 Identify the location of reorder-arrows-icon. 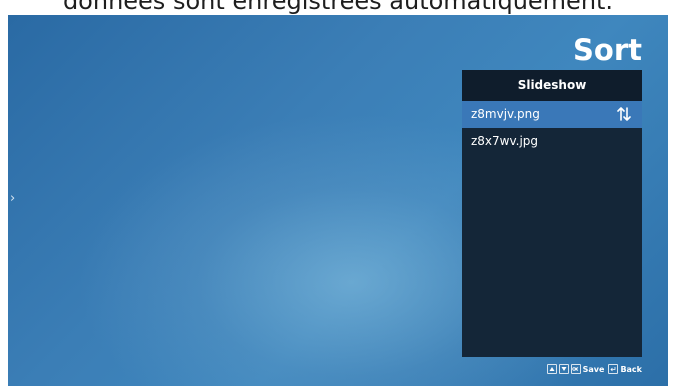
(624, 114).